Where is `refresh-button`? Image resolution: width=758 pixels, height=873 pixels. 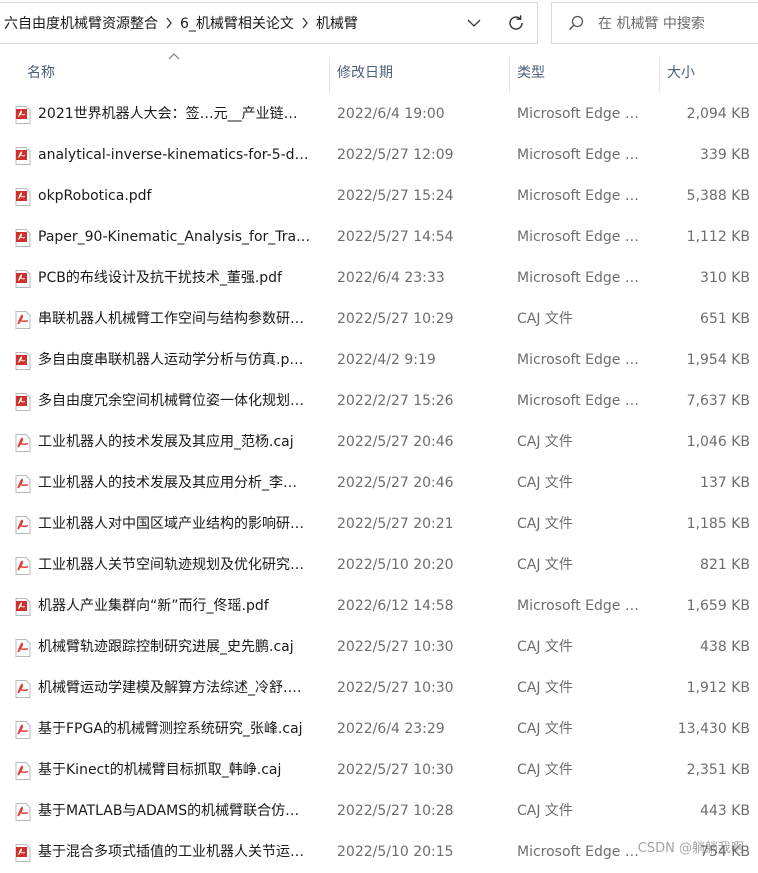
refresh-button is located at coordinates (516, 23).